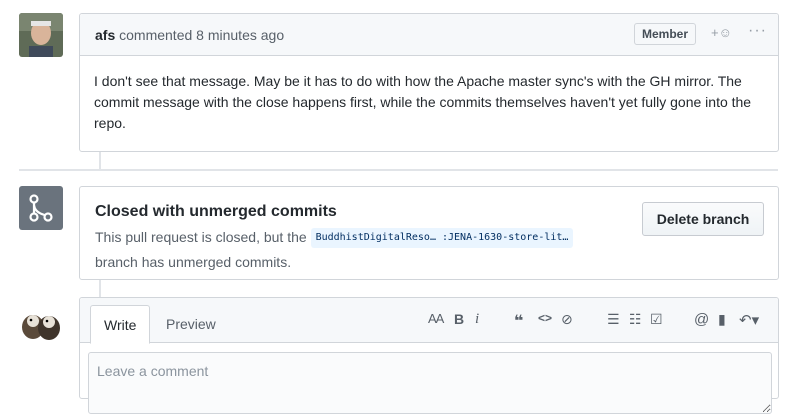 Image resolution: width=791 pixels, height=414 pixels. Describe the element at coordinates (722, 319) in the screenshot. I see `reference-icon: ▮` at that location.